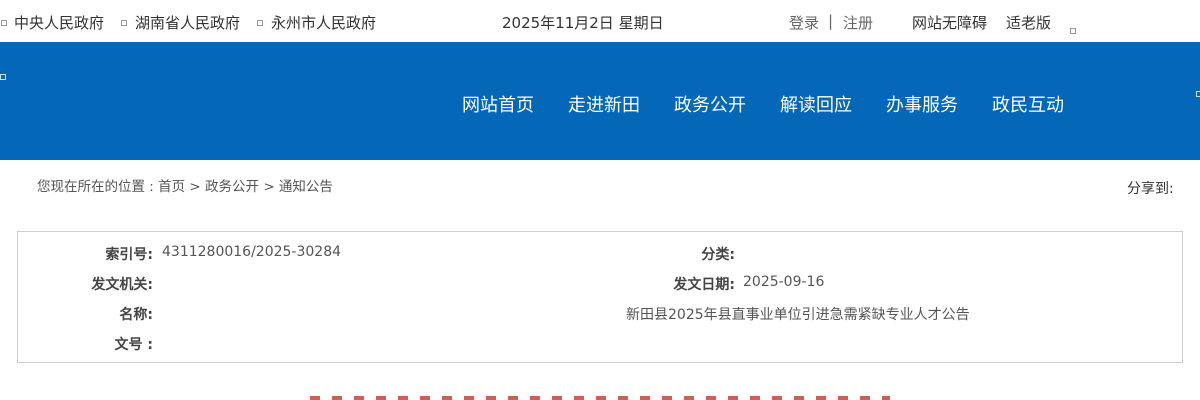  I want to click on issue-date-label: 发文日期:, so click(704, 285).